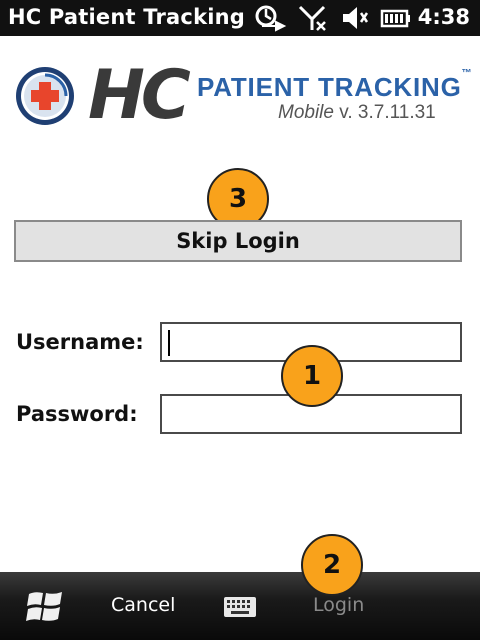 The width and height of the screenshot is (480, 640). Describe the element at coordinates (384, 112) in the screenshot. I see `version-number: v. 3.7.11.31` at that location.